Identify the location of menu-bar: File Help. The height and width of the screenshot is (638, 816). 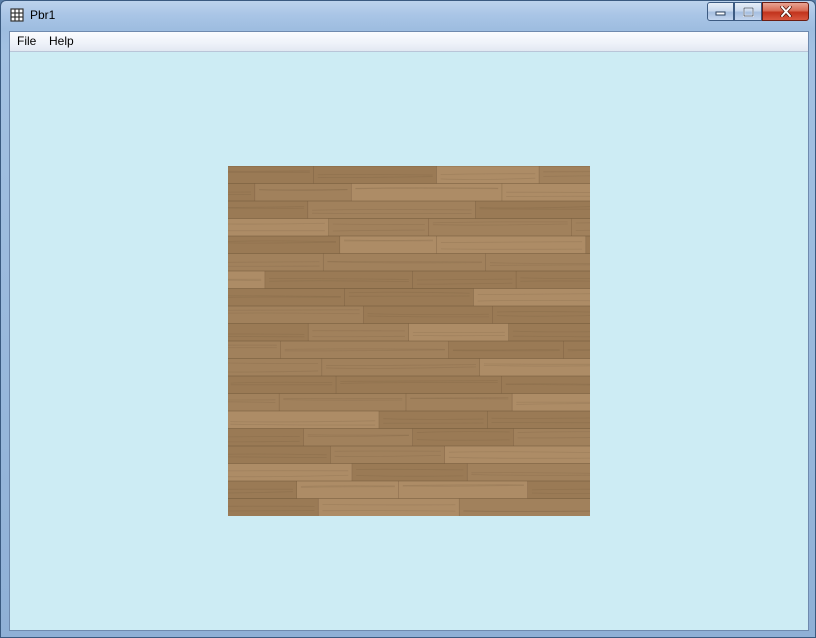
(409, 42).